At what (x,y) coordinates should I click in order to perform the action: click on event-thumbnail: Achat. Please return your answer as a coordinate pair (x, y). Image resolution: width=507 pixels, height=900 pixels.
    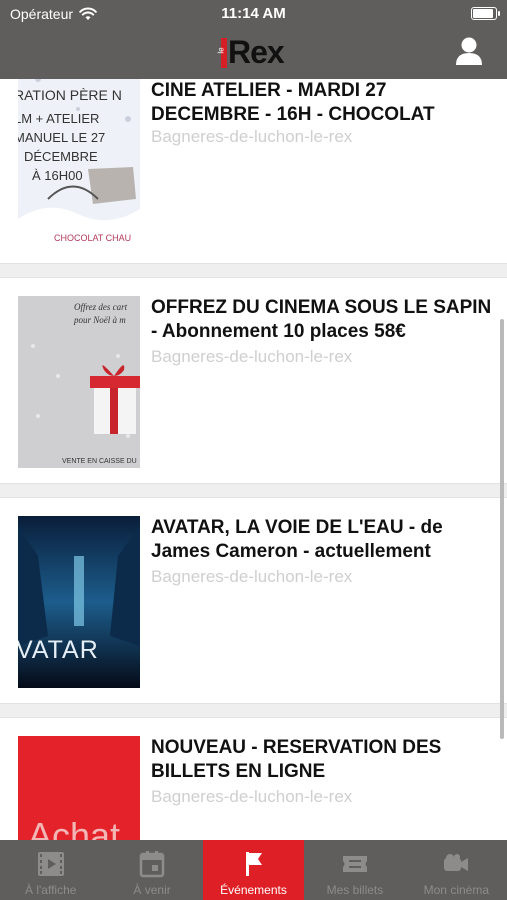
    Looking at the image, I should click on (79, 788).